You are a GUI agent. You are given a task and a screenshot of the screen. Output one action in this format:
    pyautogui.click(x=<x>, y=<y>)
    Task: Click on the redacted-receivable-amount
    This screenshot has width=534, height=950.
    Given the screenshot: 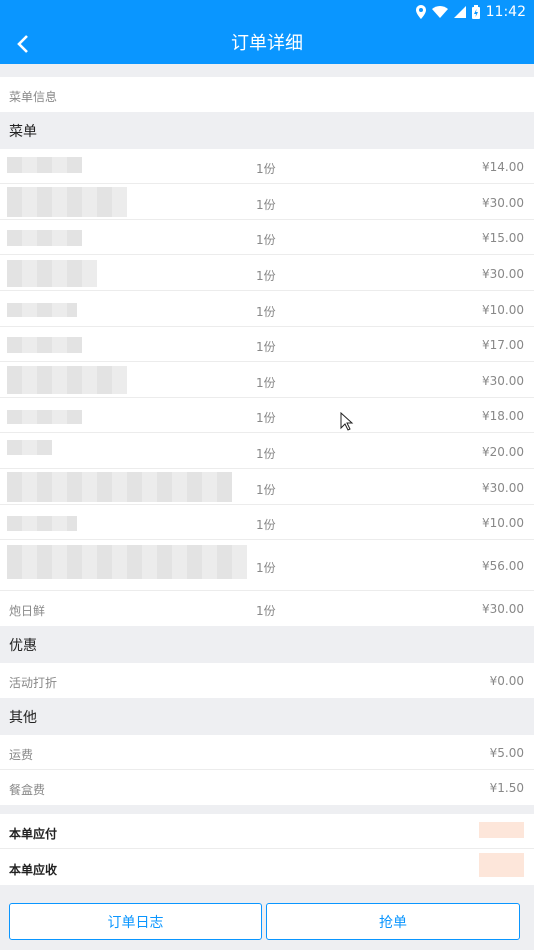 What is the action you would take?
    pyautogui.click(x=501, y=865)
    